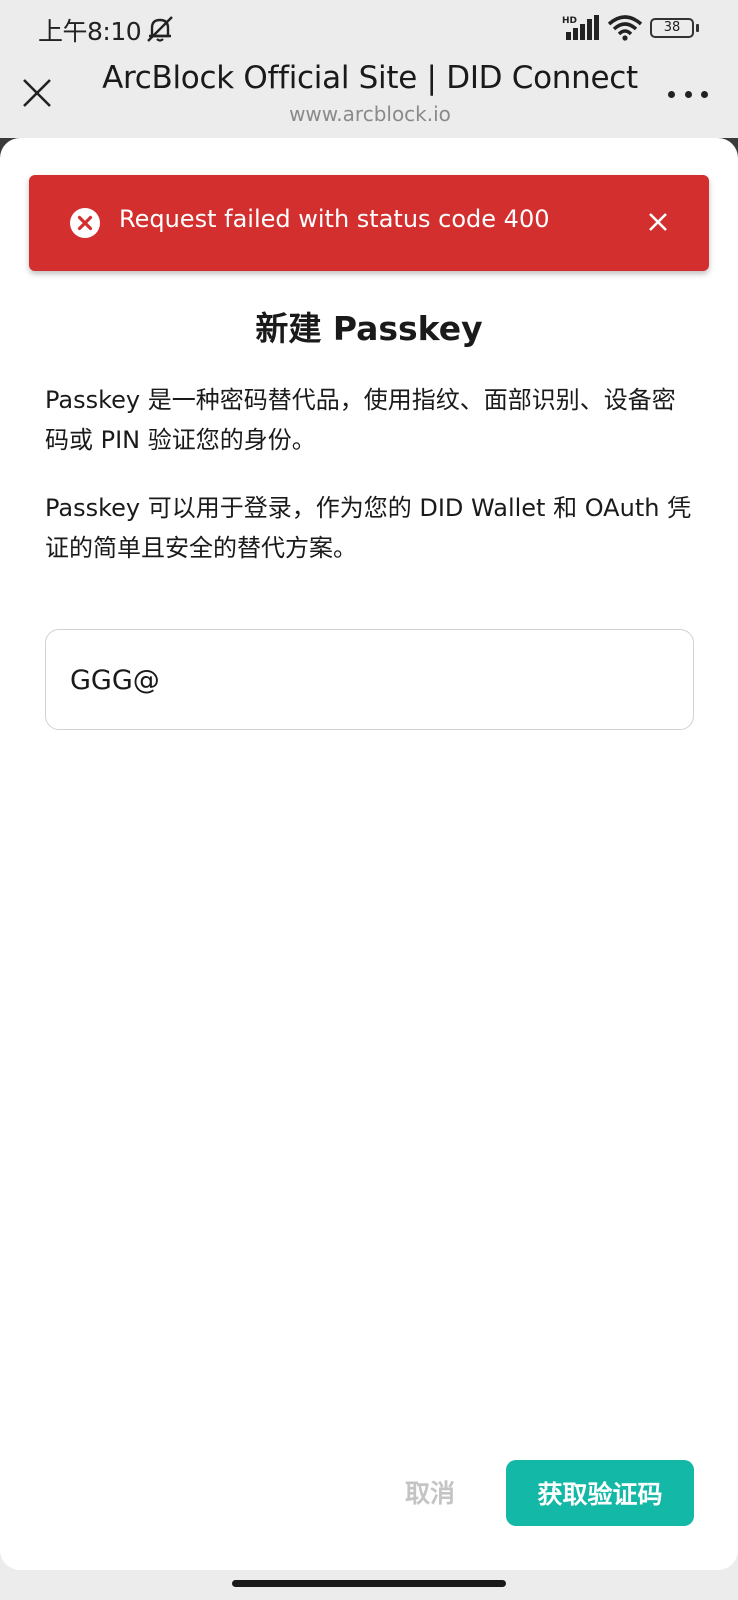  Describe the element at coordinates (672, 28) in the screenshot. I see `battery-level: 38` at that location.